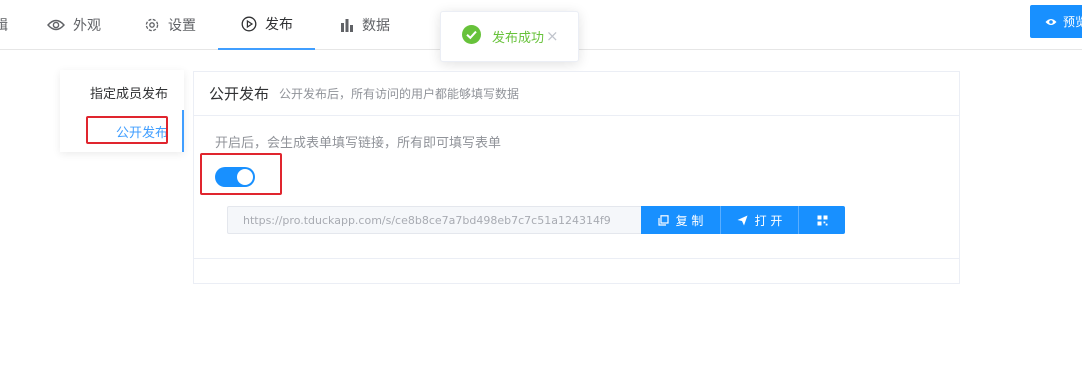 This screenshot has width=1082, height=390. What do you see at coordinates (279, 25) in the screenshot?
I see `tab-label: 发布` at bounding box center [279, 25].